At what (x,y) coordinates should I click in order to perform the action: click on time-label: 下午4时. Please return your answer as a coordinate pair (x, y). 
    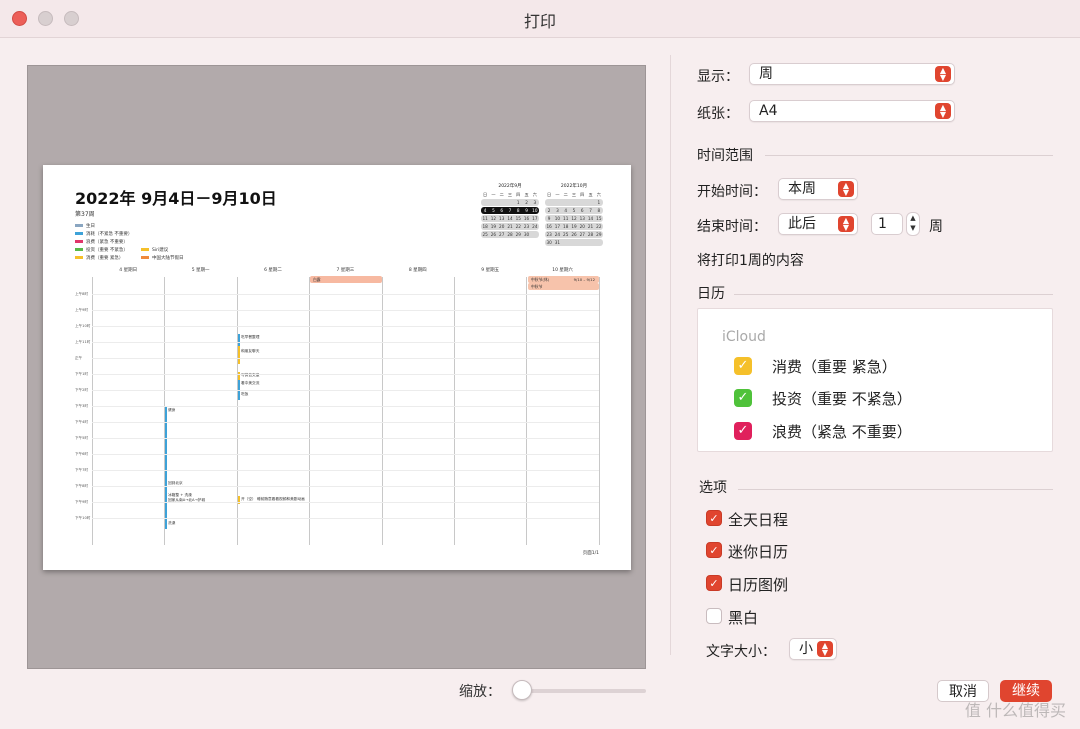
    Looking at the image, I should click on (82, 422).